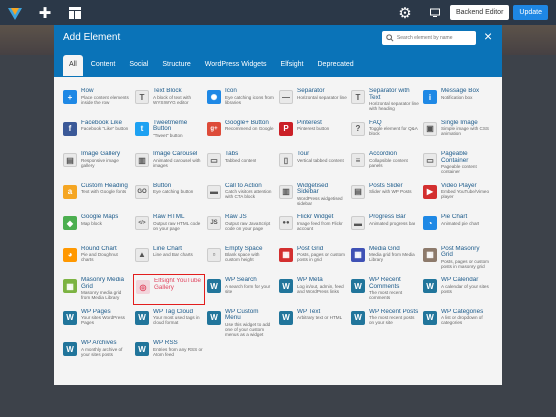 This screenshot has height=417, width=556. Describe the element at coordinates (177, 225) in the screenshot. I see `element-description: Output raw HTML code on your page` at that location.